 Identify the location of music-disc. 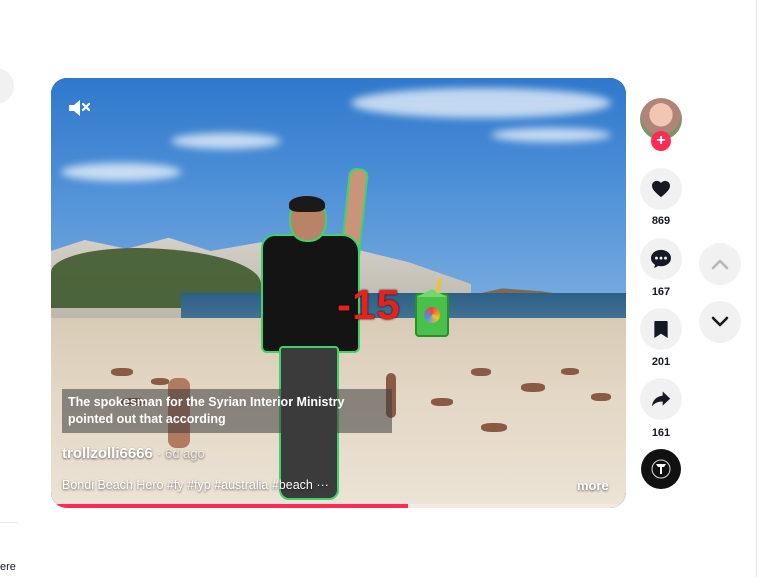
(661, 469).